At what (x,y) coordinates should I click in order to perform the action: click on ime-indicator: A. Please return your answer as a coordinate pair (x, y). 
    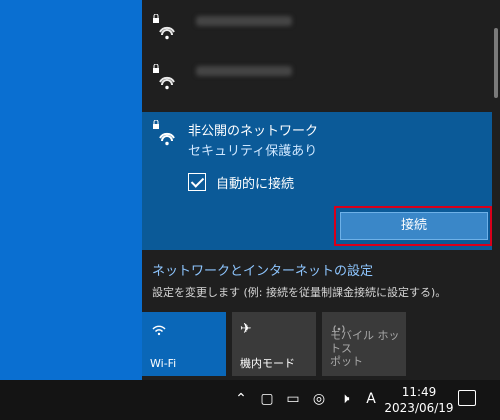
    Looking at the image, I should click on (371, 399).